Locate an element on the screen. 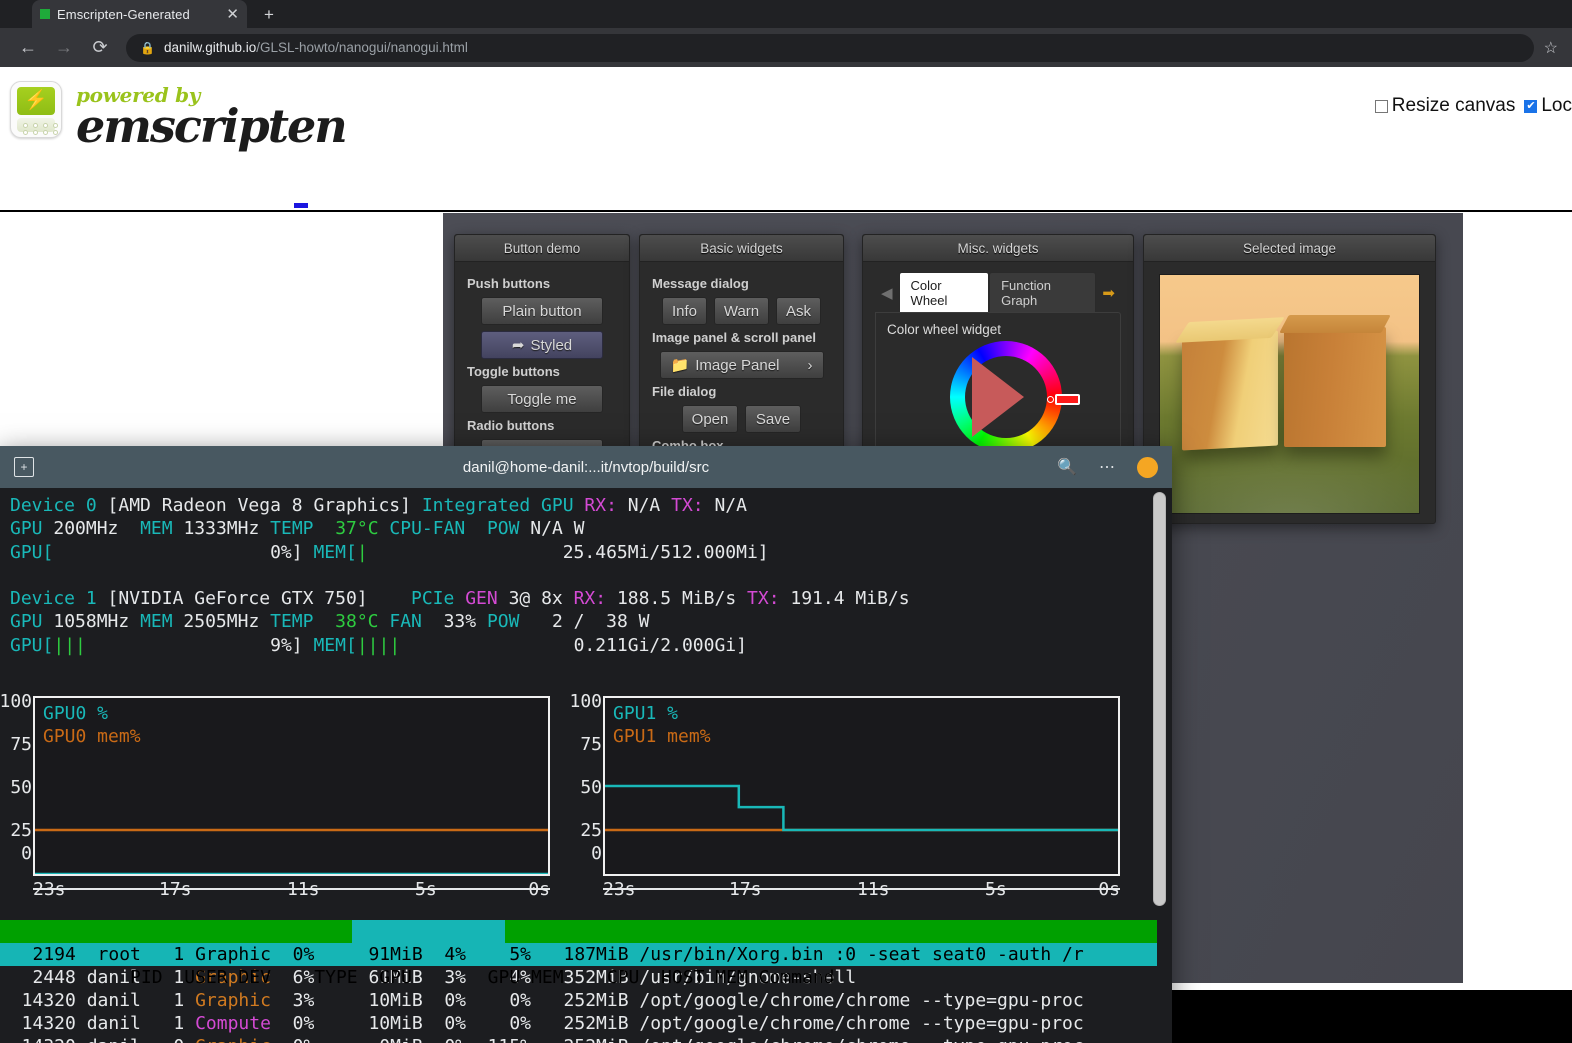  color-wheel-marker is located at coordinates (1050, 399).